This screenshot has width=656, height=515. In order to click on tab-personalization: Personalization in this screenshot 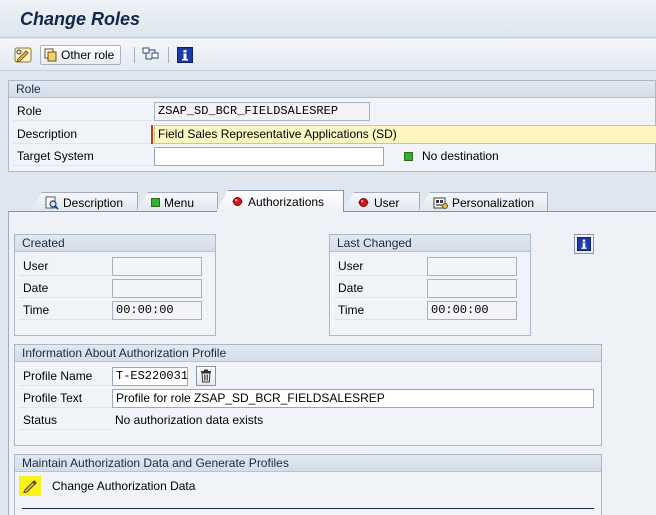, I will do `click(483, 202)`.